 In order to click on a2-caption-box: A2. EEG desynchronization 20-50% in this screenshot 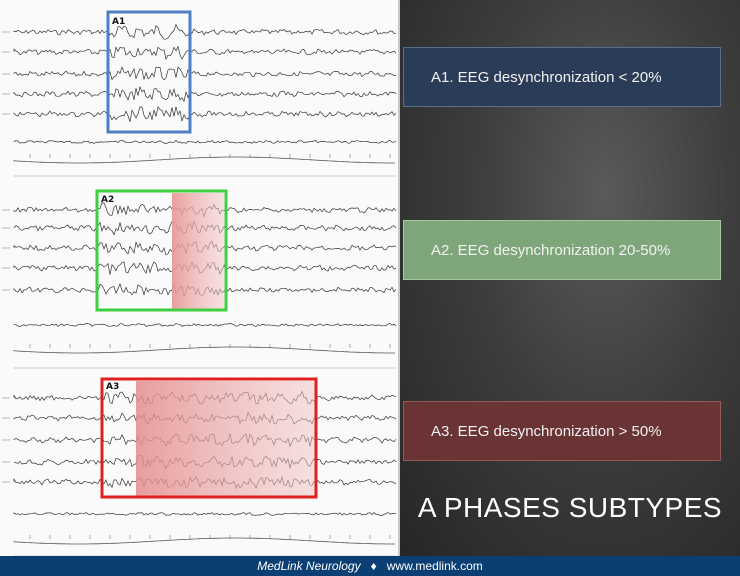, I will do `click(562, 250)`.